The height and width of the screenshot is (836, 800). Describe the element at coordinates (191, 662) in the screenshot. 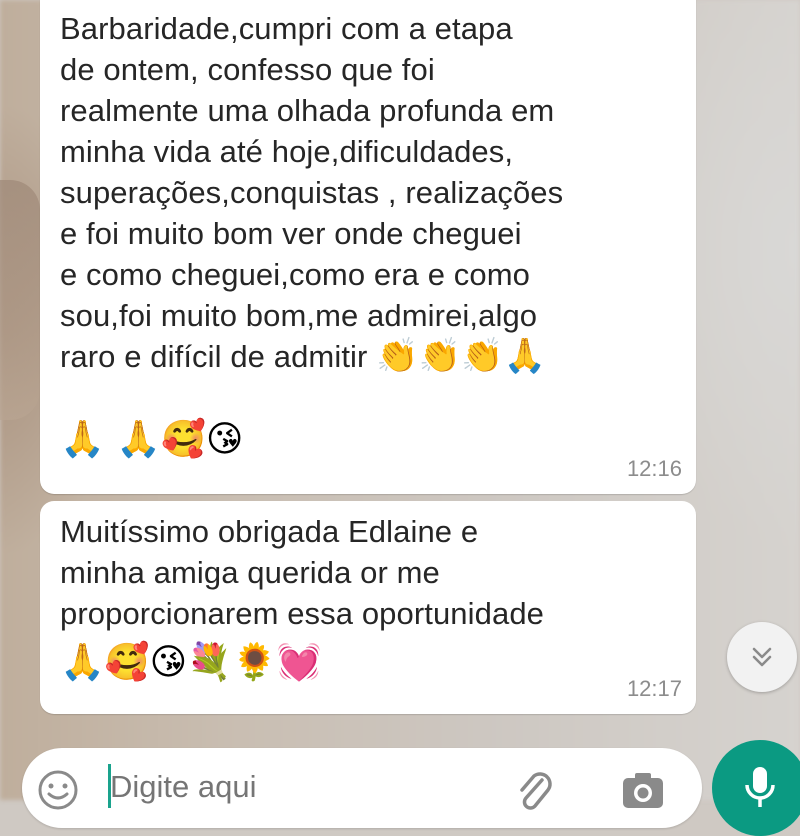

I see `message-emoji-line: 🙏🥰😘💐🌻💓` at that location.